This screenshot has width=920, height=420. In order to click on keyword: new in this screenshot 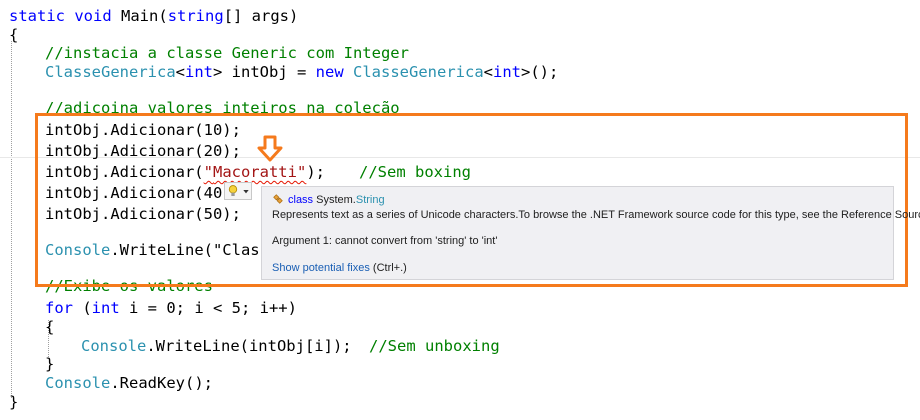, I will do `click(329, 72)`.